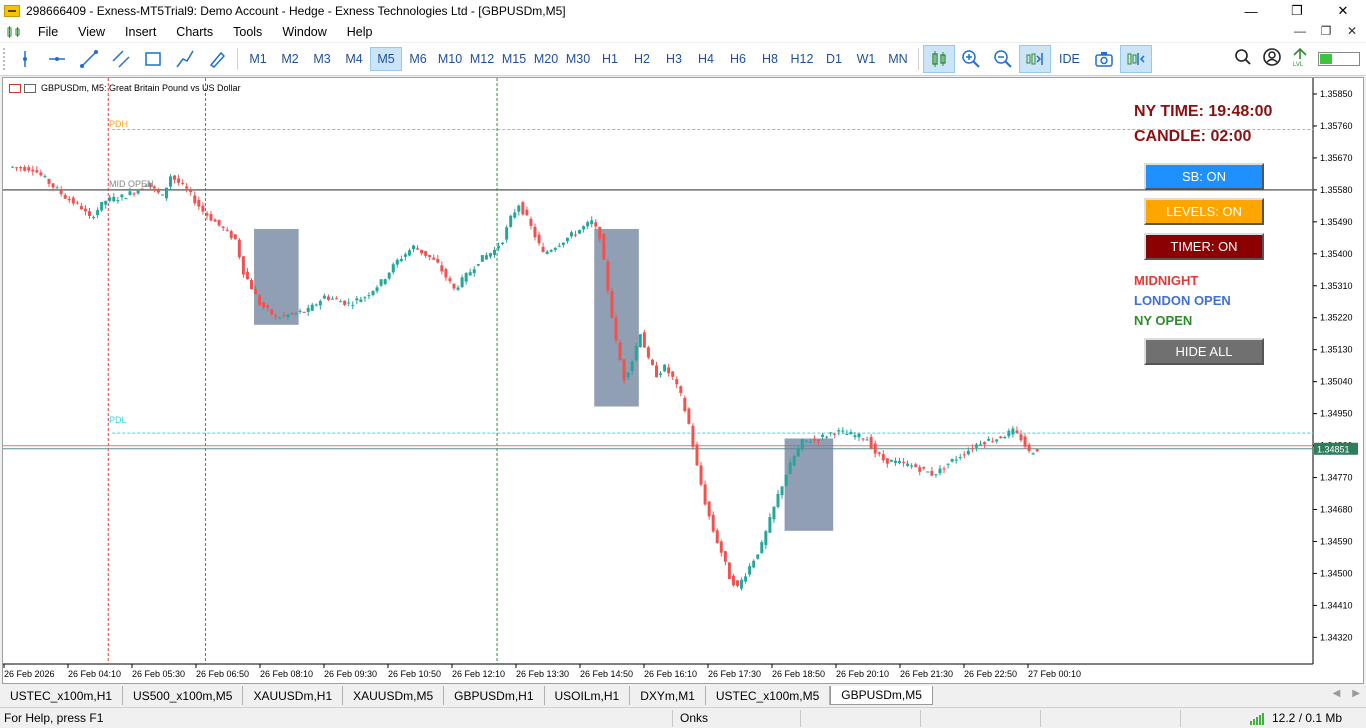 The height and width of the screenshot is (728, 1366). I want to click on tabs-scroll-right-icon: ▶, so click(1356, 693).